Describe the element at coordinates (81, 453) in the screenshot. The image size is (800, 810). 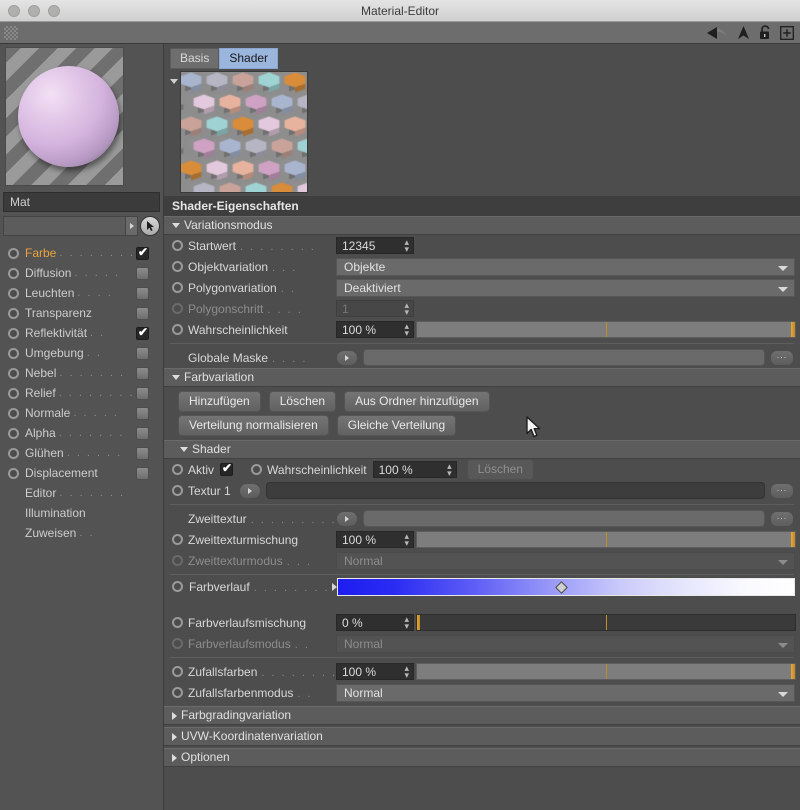
I see `channel-row-glhen: Glühen. . . . . .` at that location.